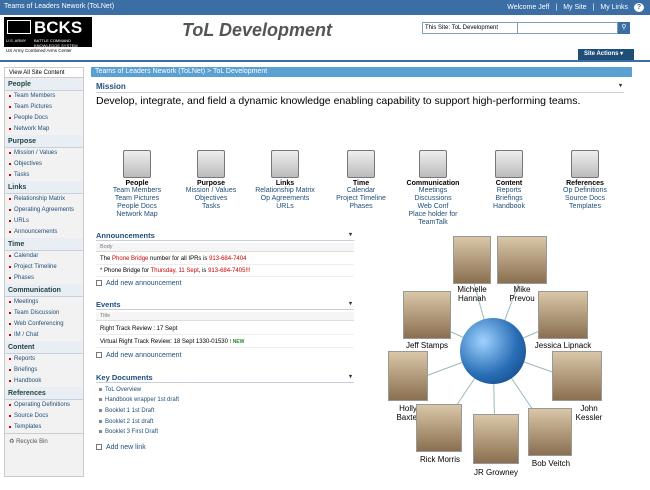 The width and height of the screenshot is (650, 490). Describe the element at coordinates (44, 107) in the screenshot. I see `nav-item: Team Pictures` at that location.